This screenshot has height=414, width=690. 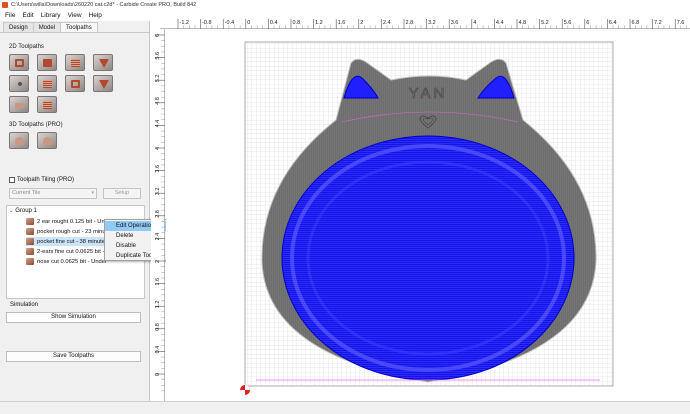 I want to click on ruler-left-svg: 6 5.6 5.2 4.8 4.4 4 3.6 3.2 2.8 2.4 2 1.6 1.2 0.8 0.4 0, so click(x=160, y=213).